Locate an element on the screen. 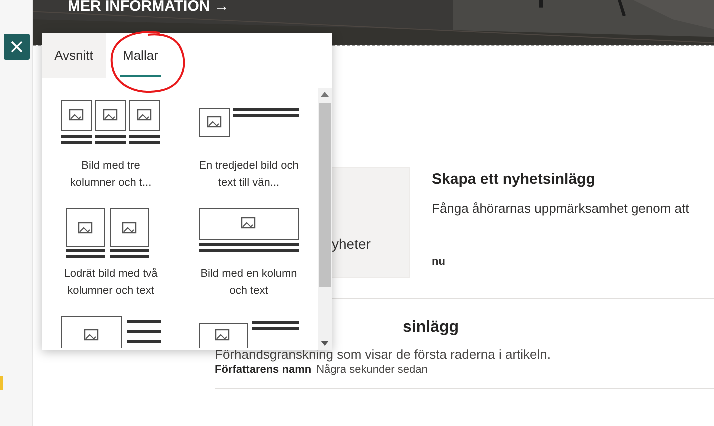  close-icon is located at coordinates (17, 47).